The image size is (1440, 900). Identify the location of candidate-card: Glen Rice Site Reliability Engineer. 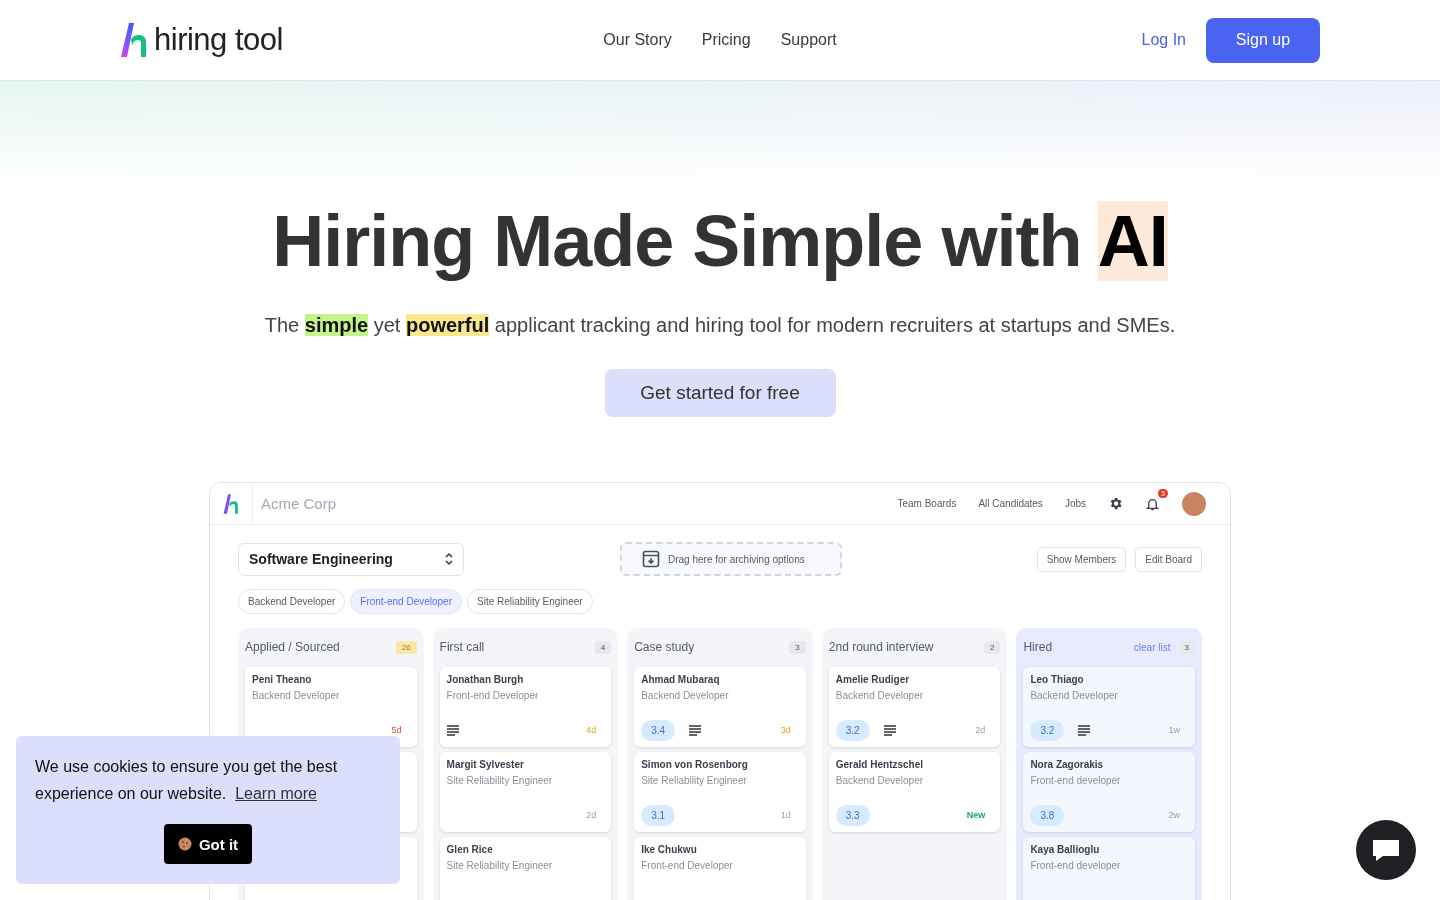
(525, 868).